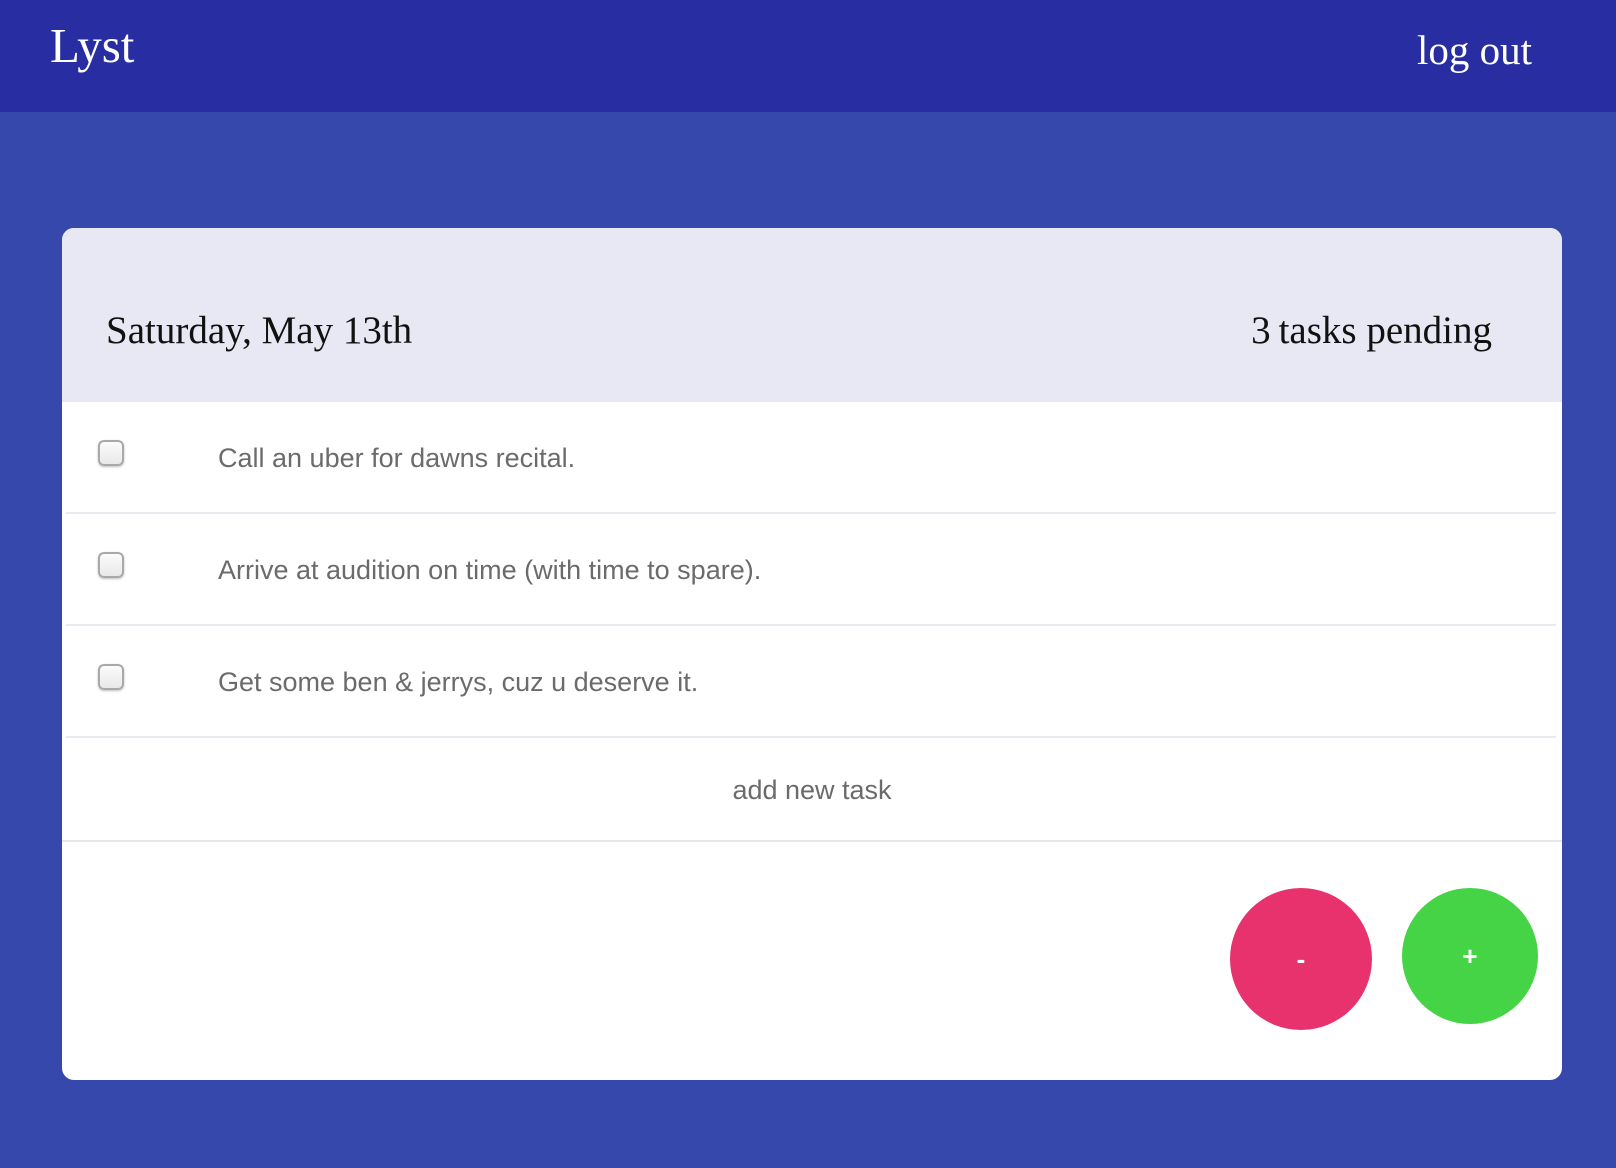 This screenshot has height=1168, width=1616. Describe the element at coordinates (1385, 330) in the screenshot. I see `pending-label: tasks pending` at that location.